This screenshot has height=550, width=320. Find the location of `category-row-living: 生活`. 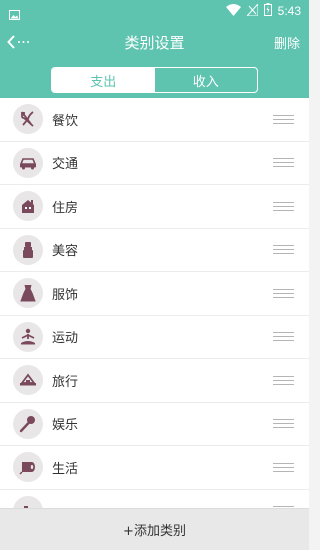

category-row-living: 生活 is located at coordinates (154, 468).